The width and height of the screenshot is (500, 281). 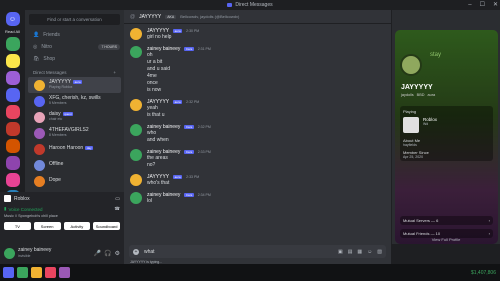 What do you see at coordinates (74, 181) in the screenshot?
I see `dm-item: Dope` at bounding box center [74, 181].